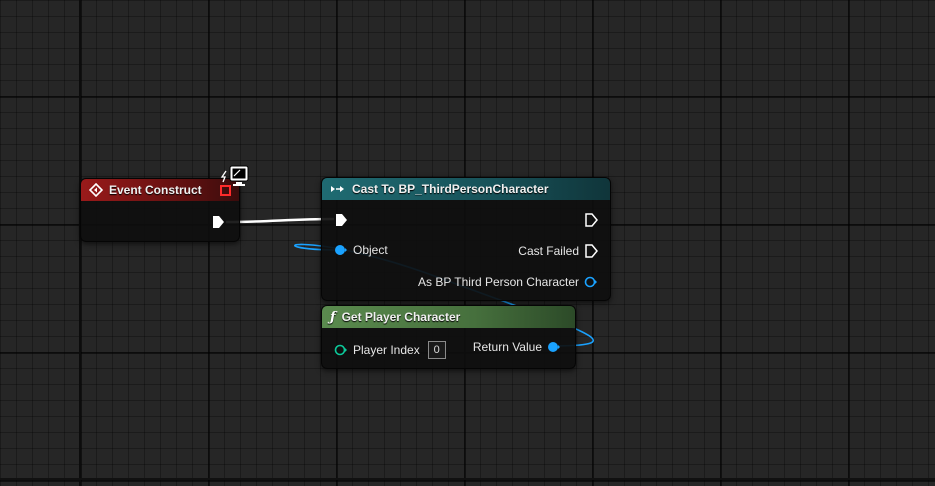 The width and height of the screenshot is (935, 486). I want to click on player-index-input: 0, so click(436, 350).